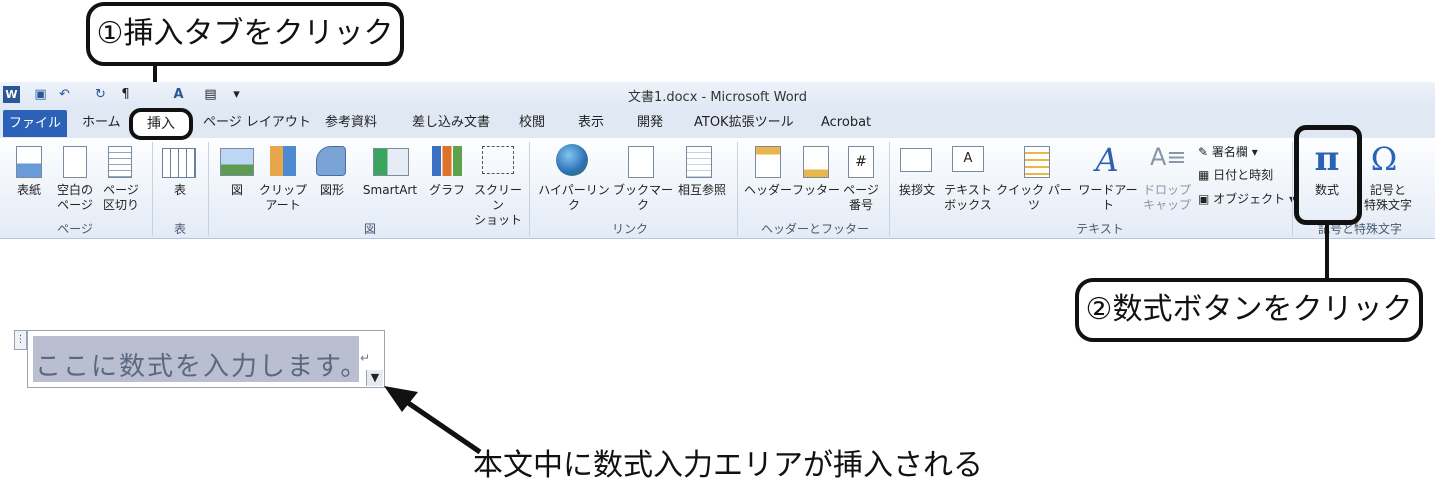 The image size is (1435, 484). Describe the element at coordinates (650, 123) in the screenshot. I see `tab-developer: 開発` at that location.